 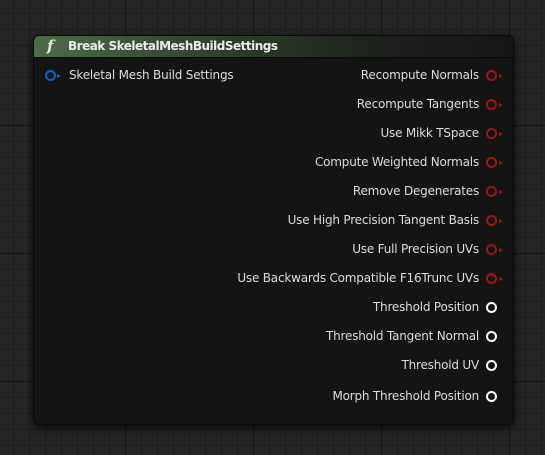 I want to click on output-pin-row: Use Backwards Compatible F16Trunc UVs, so click(x=273, y=279).